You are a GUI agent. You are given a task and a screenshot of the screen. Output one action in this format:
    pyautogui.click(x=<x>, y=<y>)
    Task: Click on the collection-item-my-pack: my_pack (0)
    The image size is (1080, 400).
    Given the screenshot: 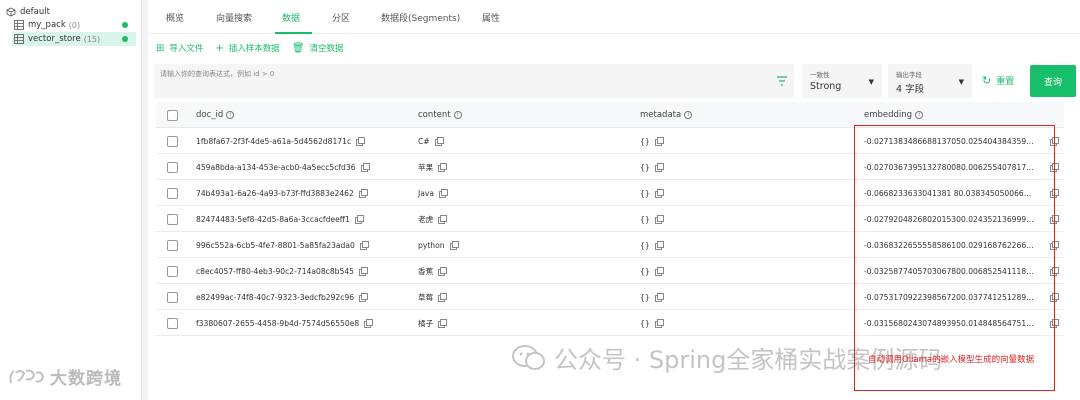 What is the action you would take?
    pyautogui.click(x=74, y=25)
    